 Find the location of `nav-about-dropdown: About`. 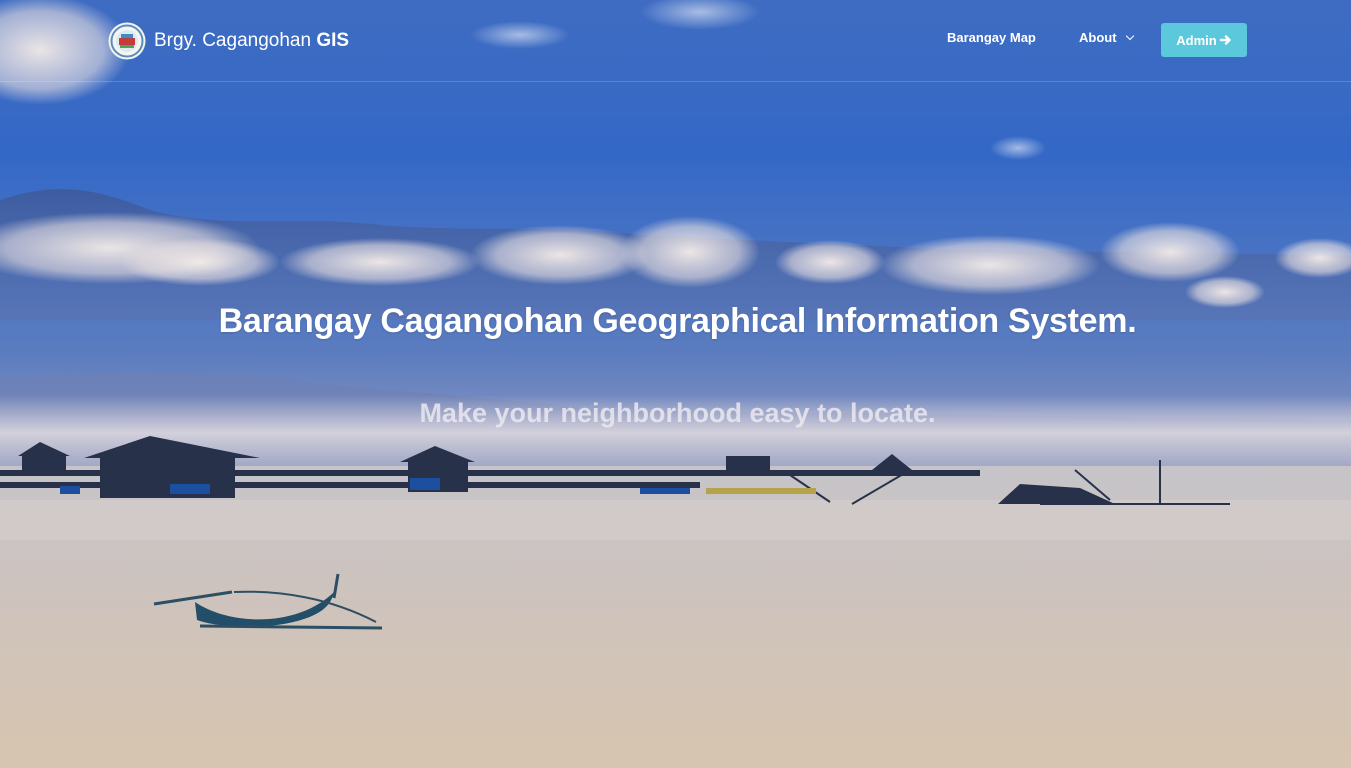

nav-about-dropdown: About is located at coordinates (1106, 37).